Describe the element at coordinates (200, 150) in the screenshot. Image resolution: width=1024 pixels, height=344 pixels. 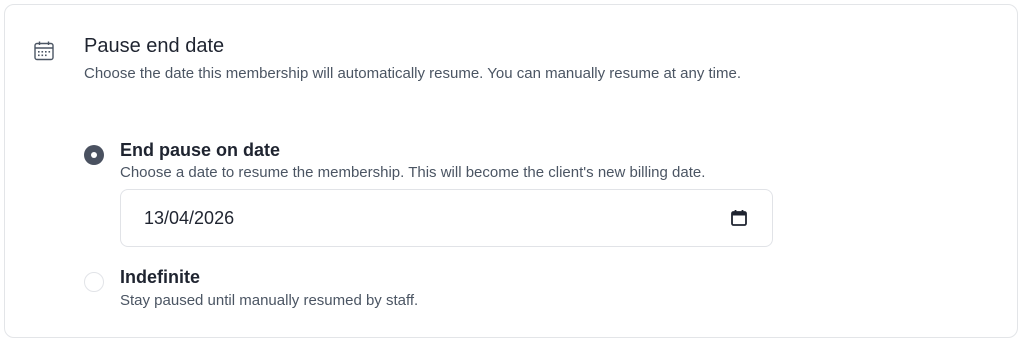
I see `end-pause-on-date-label: End pause on date` at that location.